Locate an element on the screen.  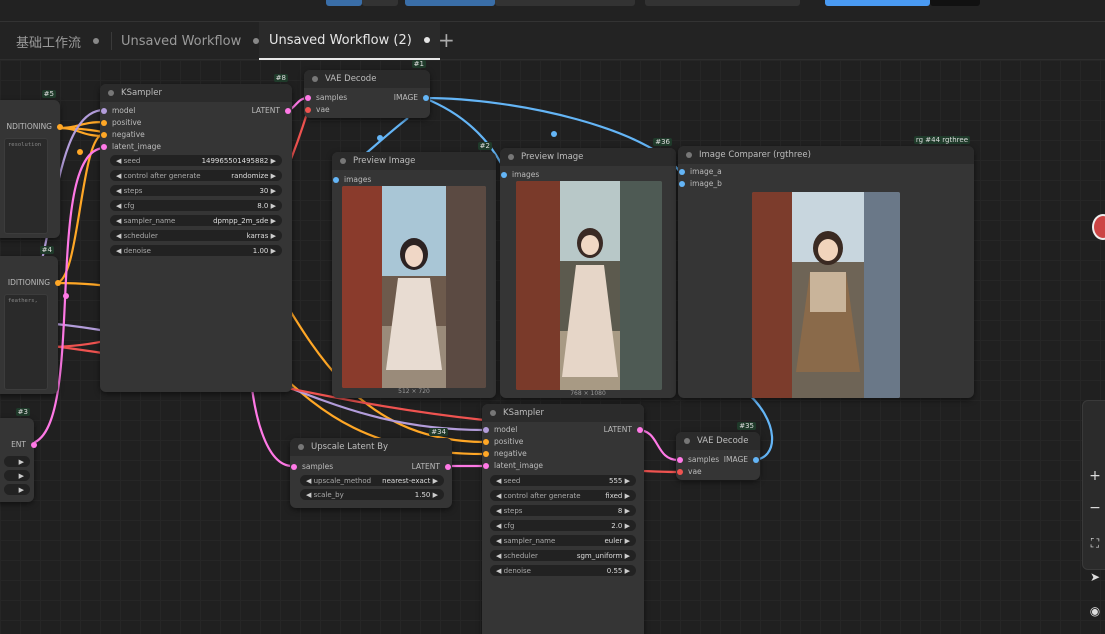
clip-text-encode-node-5: #5 NDITIONING resolution is located at coordinates (31, 164).